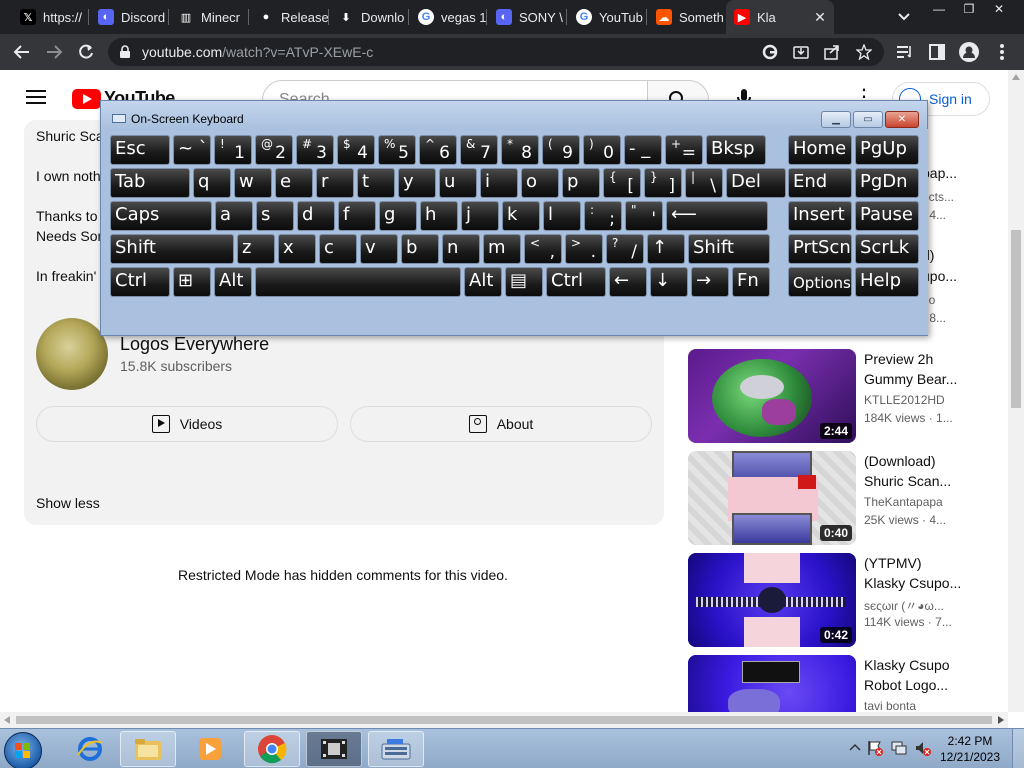  I want to click on side-panel-icon, so click(937, 52).